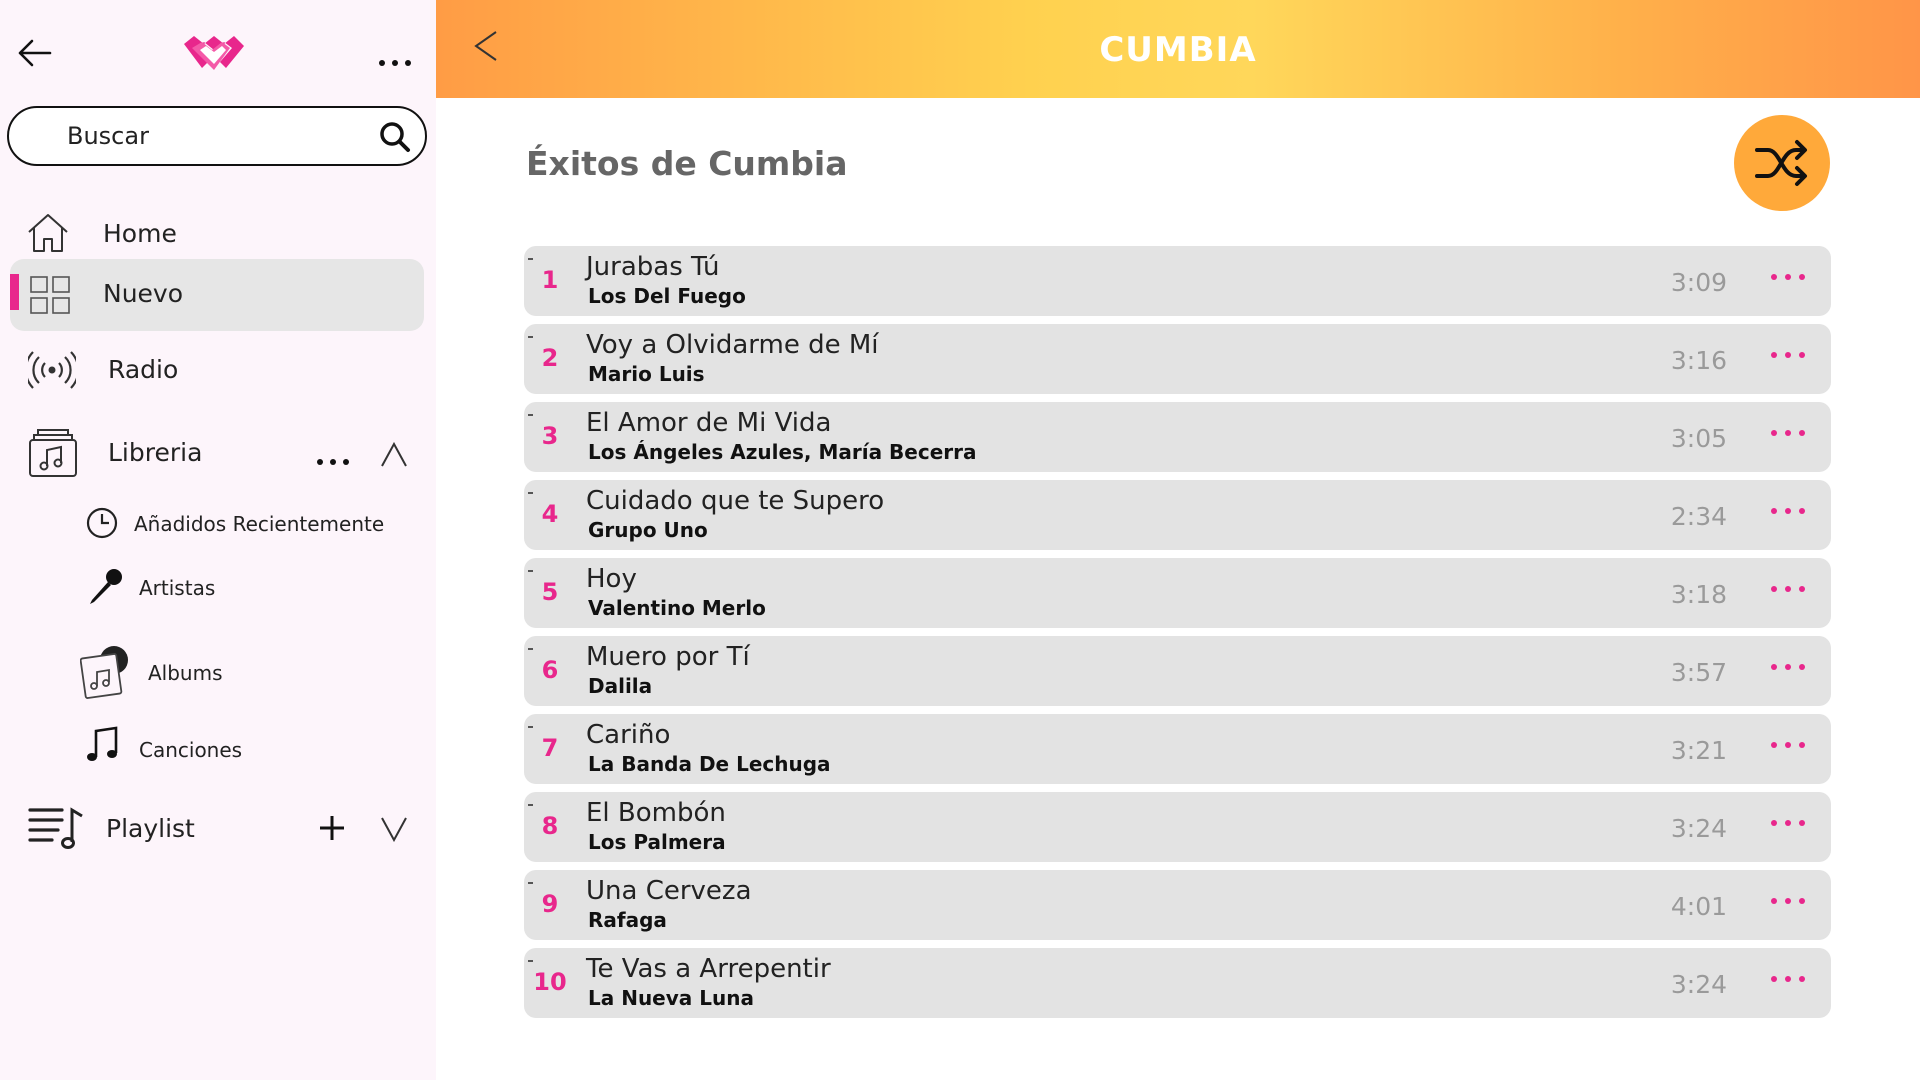 This screenshot has height=1080, width=1920. I want to click on grid-icon, so click(50, 297).